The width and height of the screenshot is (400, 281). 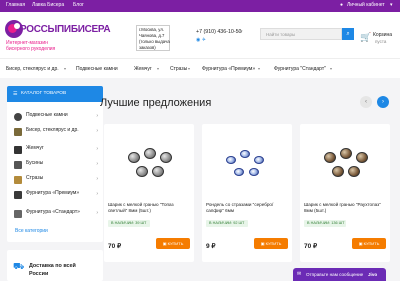 I want to click on account-link: Личный кабинет, so click(x=366, y=5).